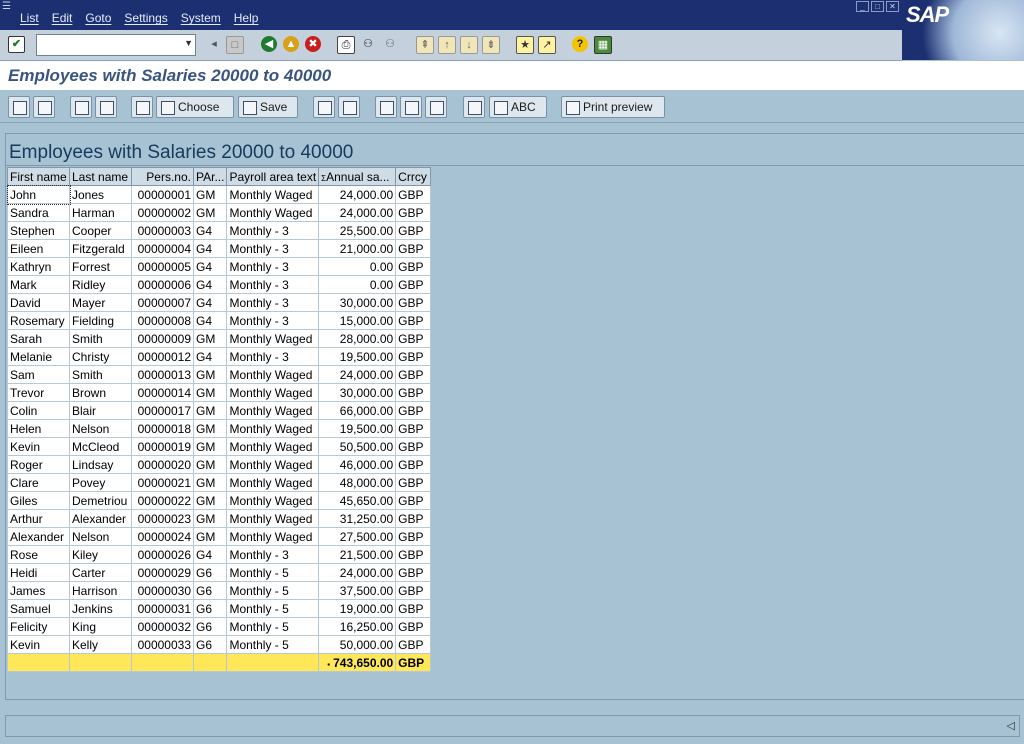 The width and height of the screenshot is (1024, 744). Describe the element at coordinates (491, 45) in the screenshot. I see `last-page-icon: ⇟` at that location.